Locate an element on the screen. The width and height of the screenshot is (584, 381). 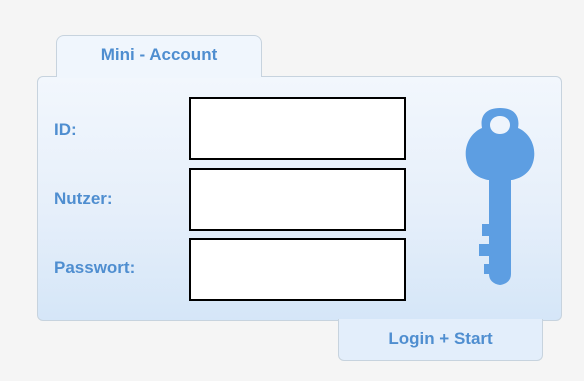
tab-title: Mini - Account is located at coordinates (159, 54).